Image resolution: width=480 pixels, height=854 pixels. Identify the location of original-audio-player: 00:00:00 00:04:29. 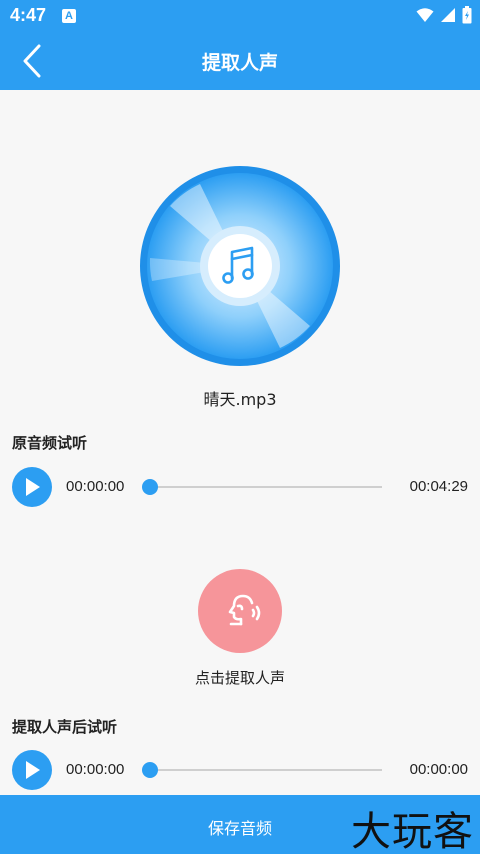
(240, 487).